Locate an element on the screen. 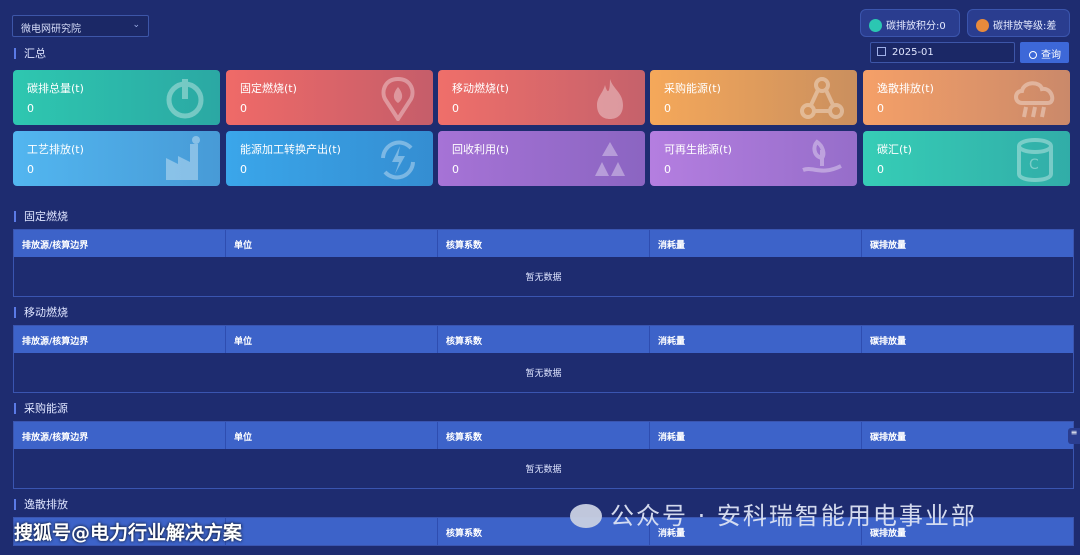  wechat-icon is located at coordinates (586, 516).